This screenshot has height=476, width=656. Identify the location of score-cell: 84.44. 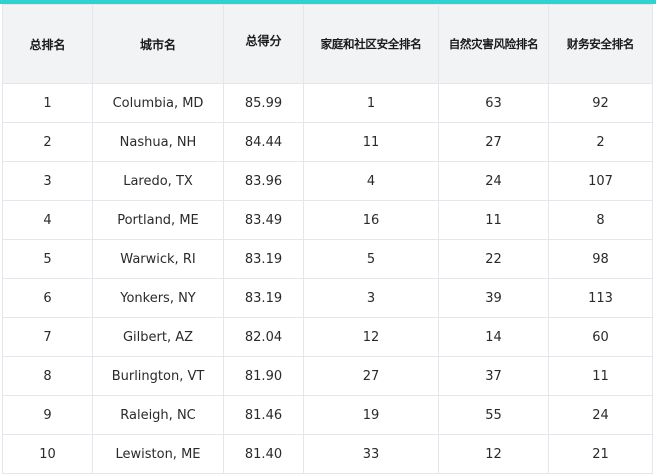
(263, 142).